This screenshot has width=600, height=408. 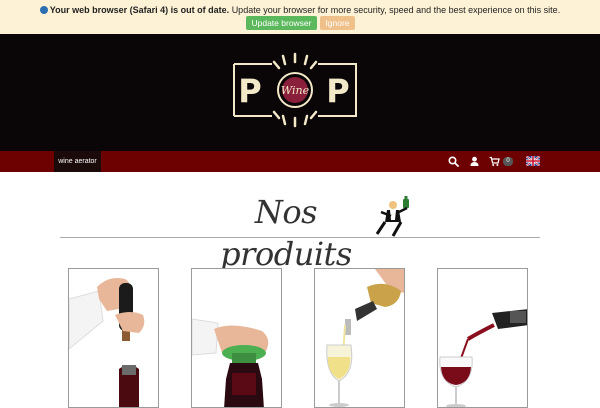 What do you see at coordinates (365, 338) in the screenshot?
I see `product-image-white-wine-aerator` at bounding box center [365, 338].